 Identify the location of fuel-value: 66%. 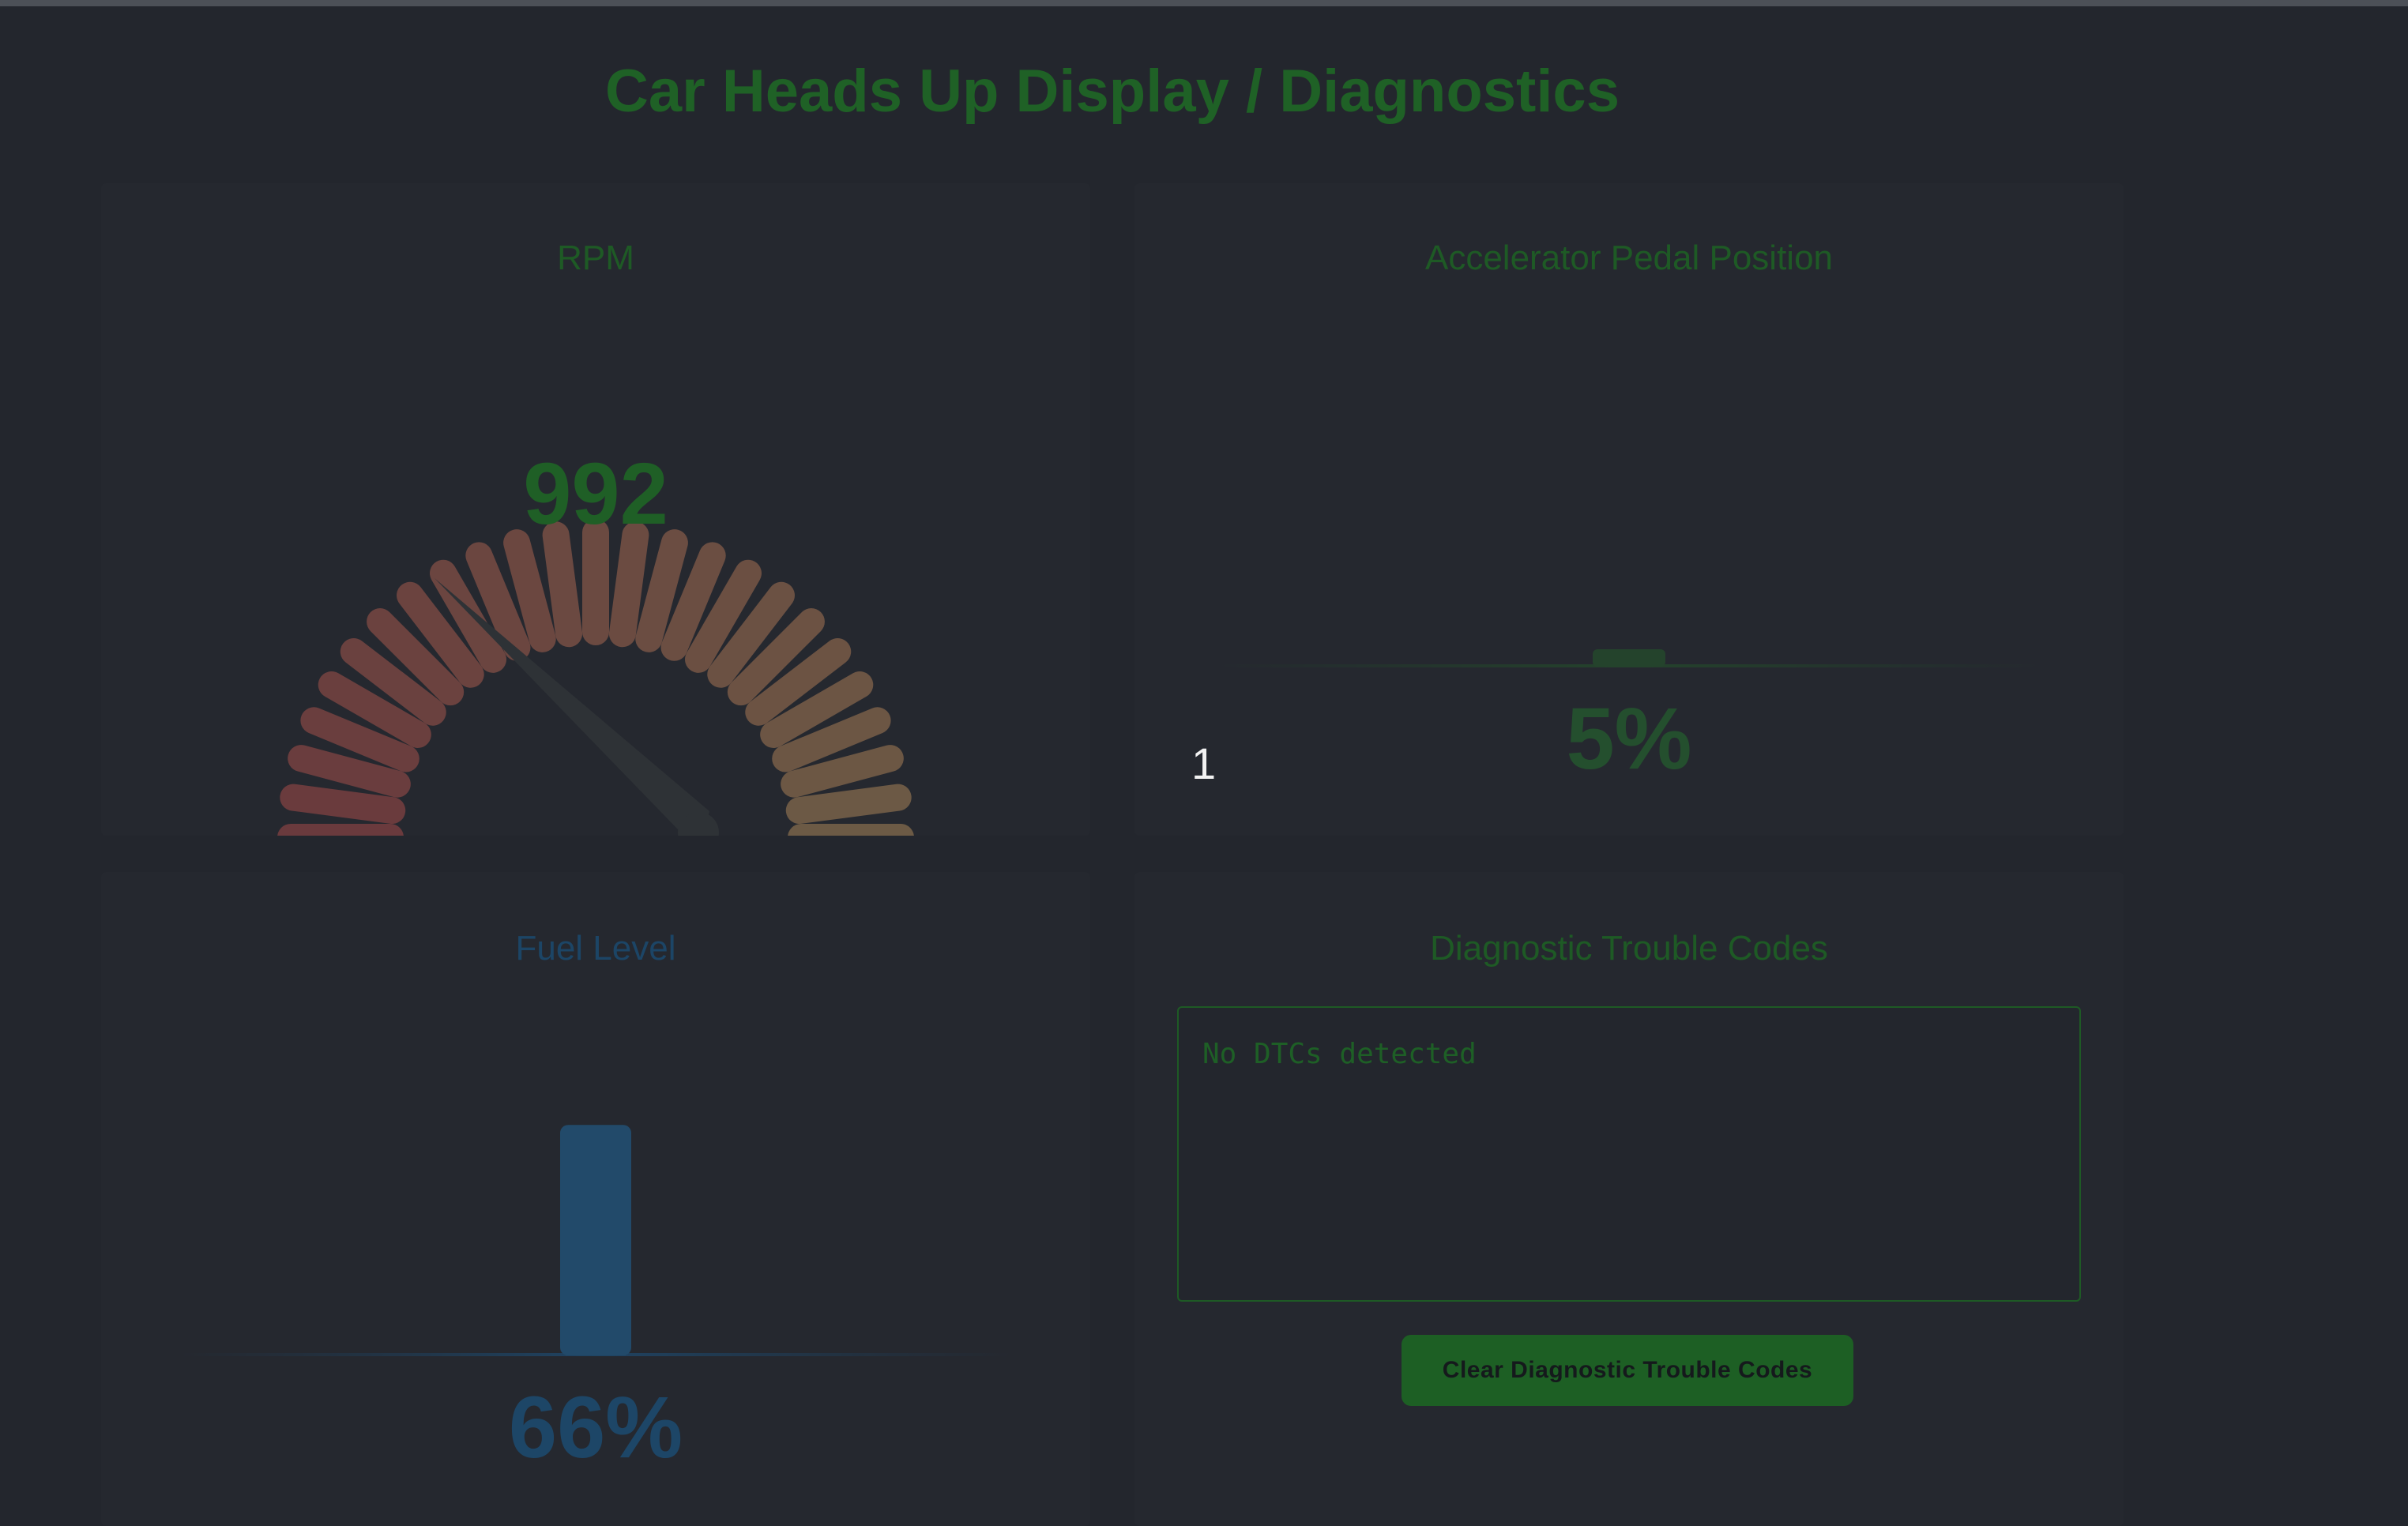
(595, 1427).